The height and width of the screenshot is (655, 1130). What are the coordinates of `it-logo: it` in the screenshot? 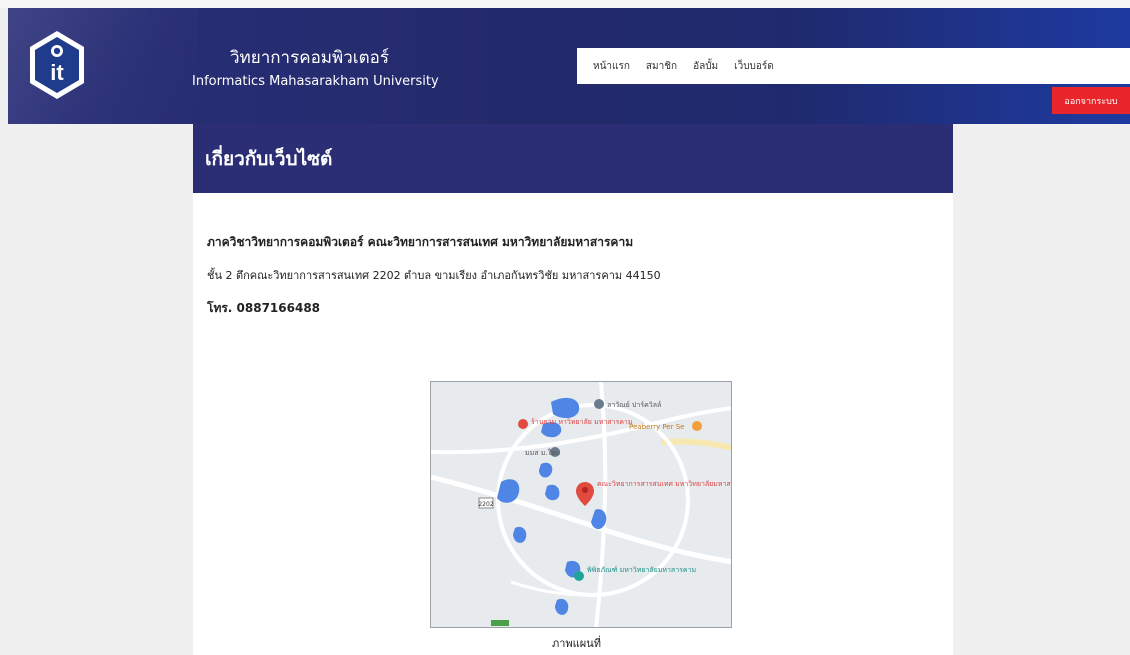 It's located at (57, 65).